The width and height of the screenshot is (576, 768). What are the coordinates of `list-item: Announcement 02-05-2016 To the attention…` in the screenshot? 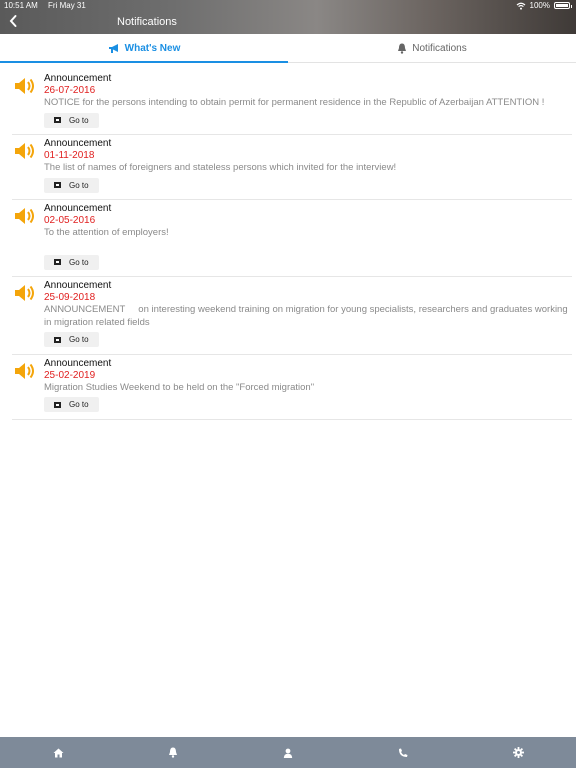 It's located at (292, 238).